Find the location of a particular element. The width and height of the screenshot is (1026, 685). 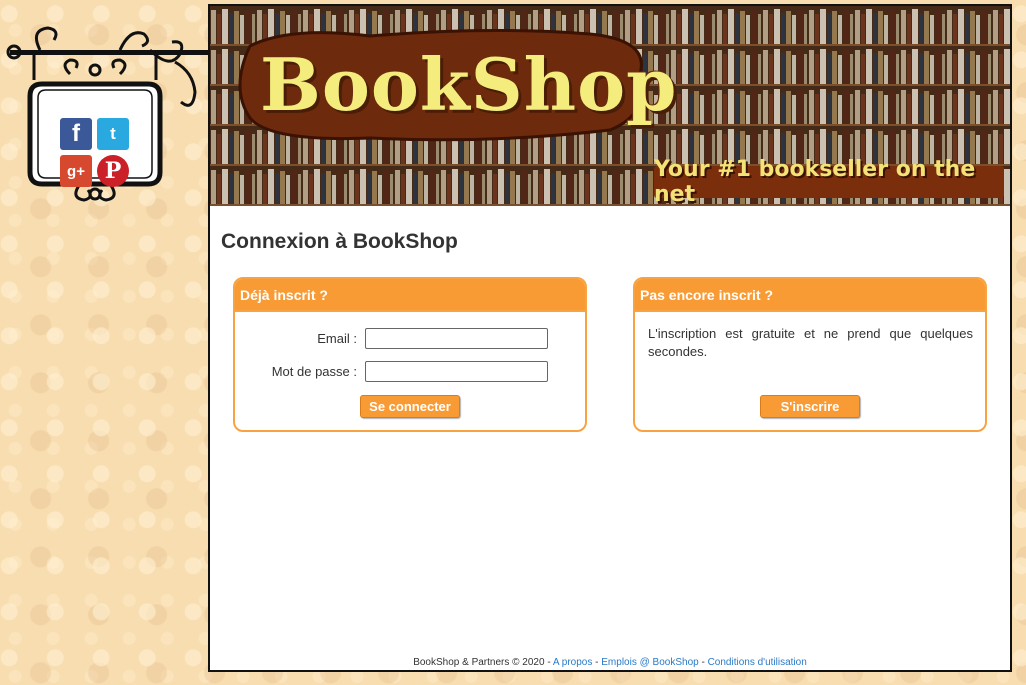

googleplus-glyph: g+ is located at coordinates (76, 171).